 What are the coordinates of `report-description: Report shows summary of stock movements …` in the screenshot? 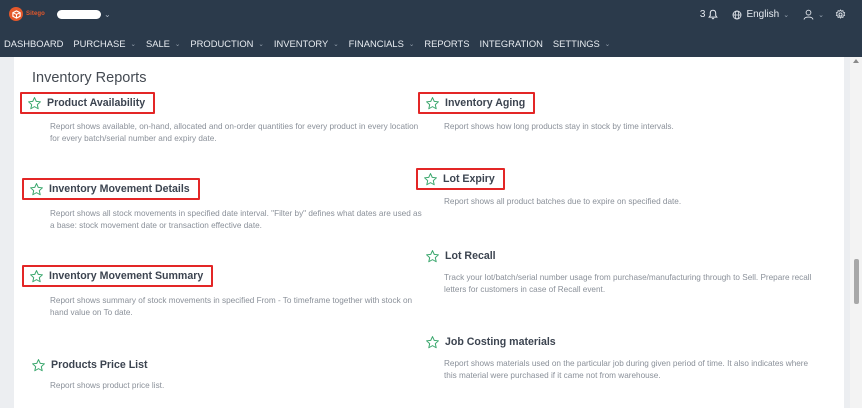 It's located at (231, 306).